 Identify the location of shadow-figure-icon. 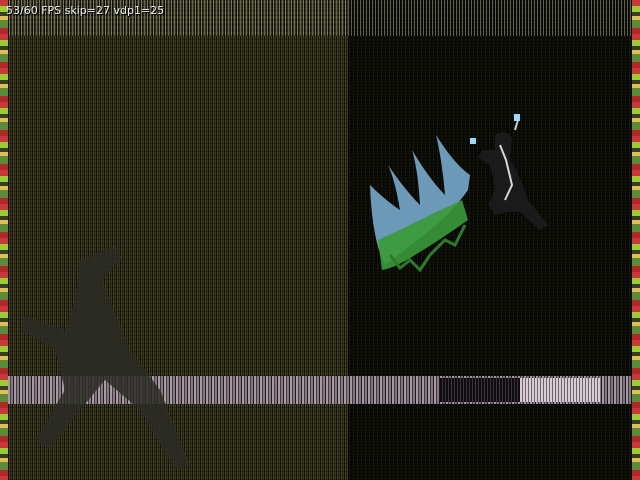
(105, 357).